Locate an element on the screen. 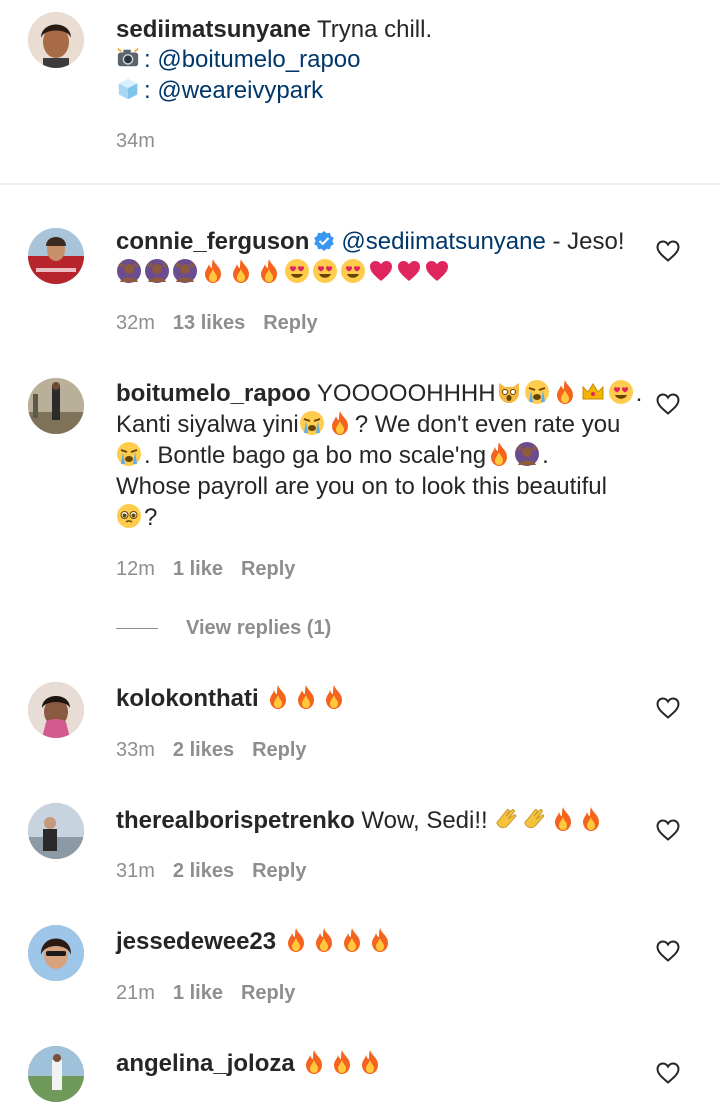  comment-text-line: angelina_joloza is located at coordinates (250, 1063).